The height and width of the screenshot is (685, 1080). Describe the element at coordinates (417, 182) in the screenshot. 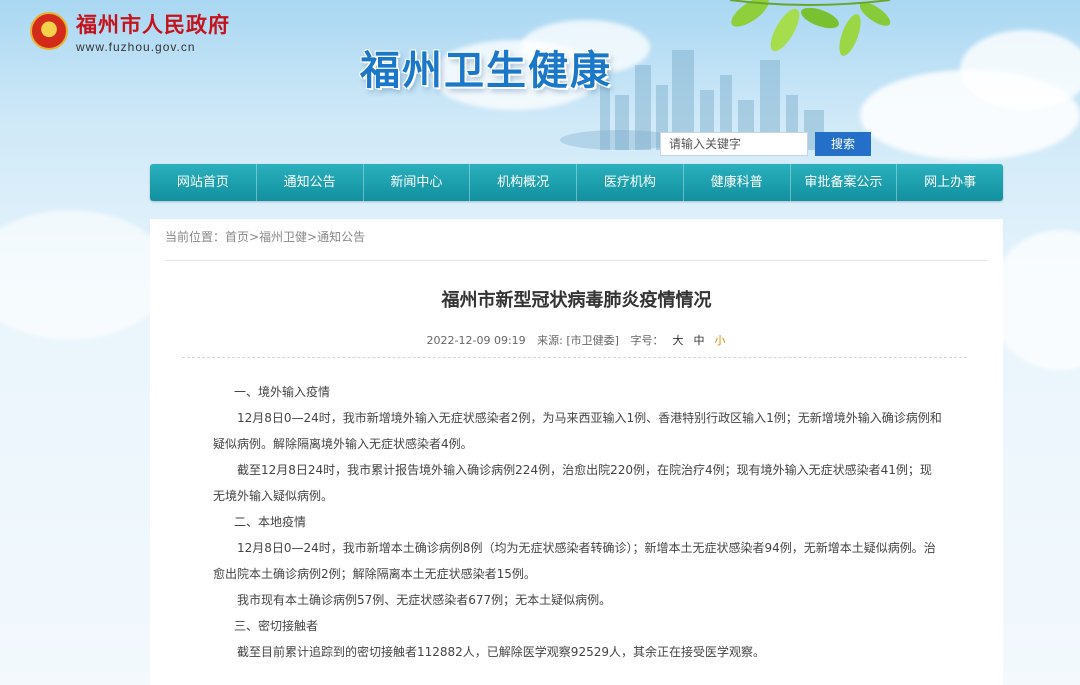

I see `nav-item-news: 新闻中心` at that location.